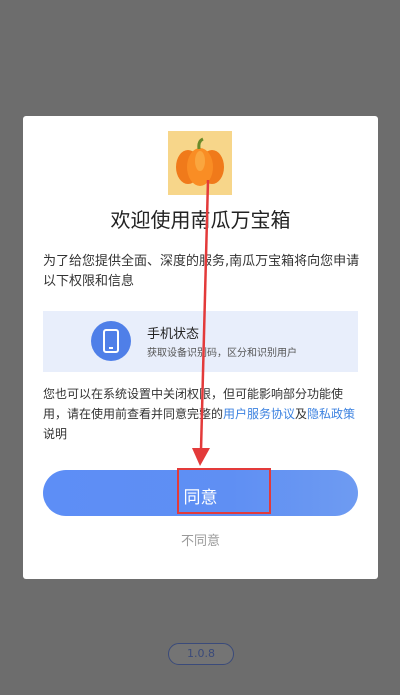 The image size is (400, 695). Describe the element at coordinates (301, 414) in the screenshot. I see `notice-and: 及` at that location.